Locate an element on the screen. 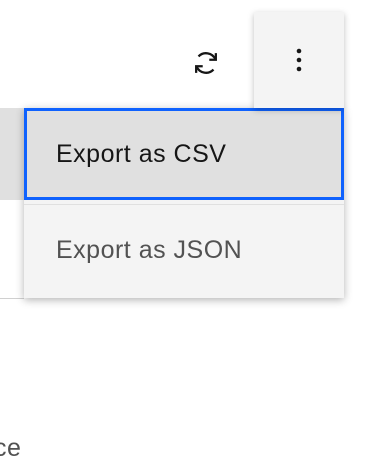 The image size is (374, 463). table-row-fragment: ce is located at coordinates (12, 331).